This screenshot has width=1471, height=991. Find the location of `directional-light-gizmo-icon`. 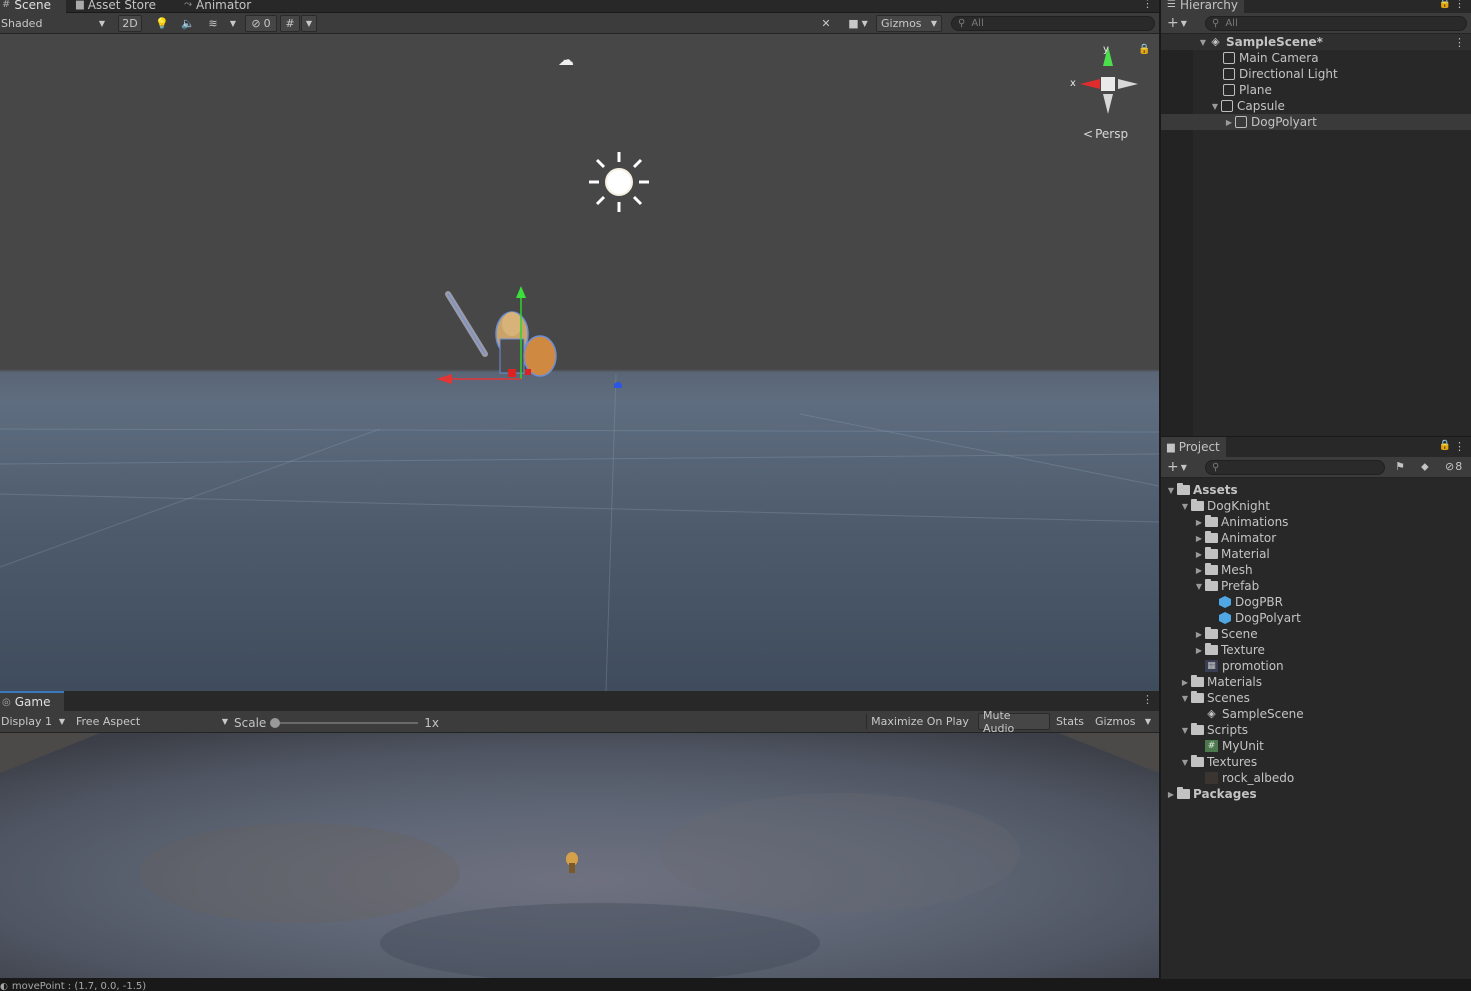

directional-light-gizmo-icon is located at coordinates (619, 183).